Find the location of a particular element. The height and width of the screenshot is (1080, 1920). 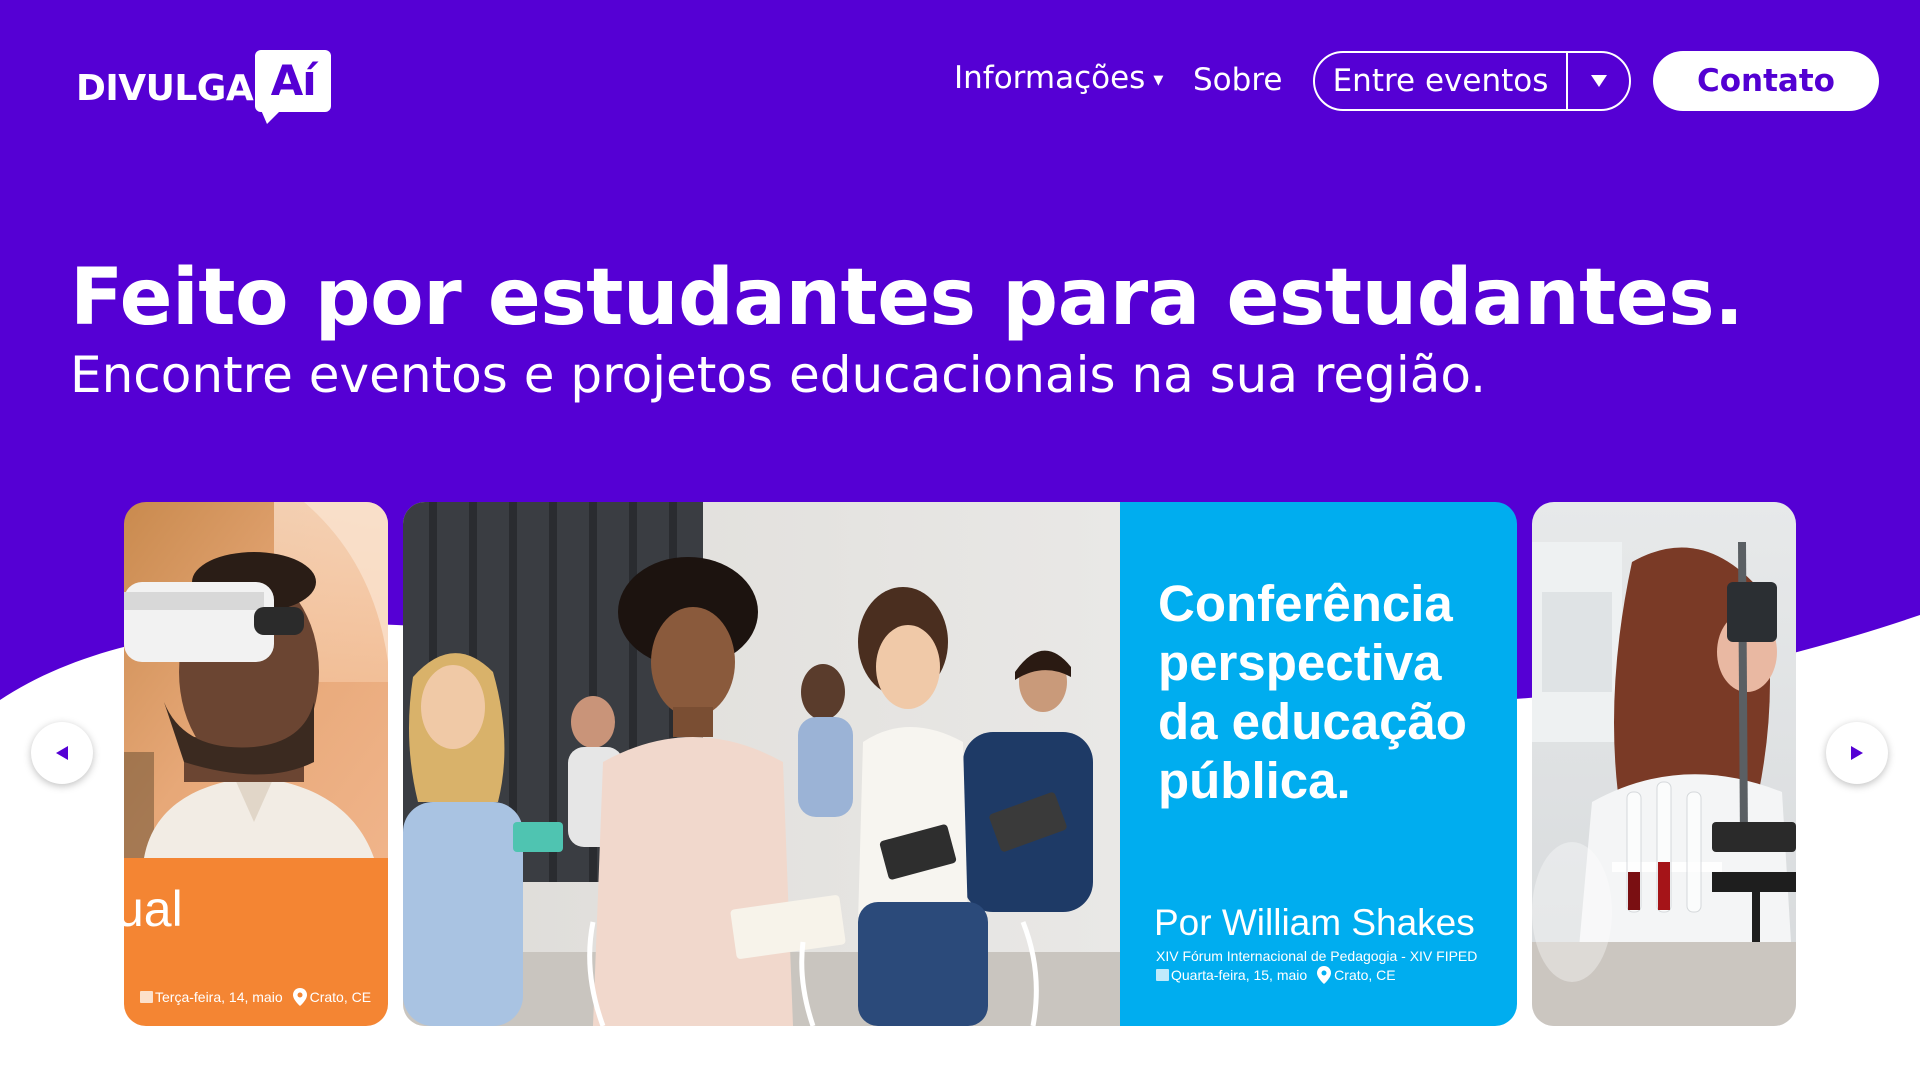

event-card-previous: ual Terça-feira, 14, maio Crato, CE is located at coordinates (256, 764).